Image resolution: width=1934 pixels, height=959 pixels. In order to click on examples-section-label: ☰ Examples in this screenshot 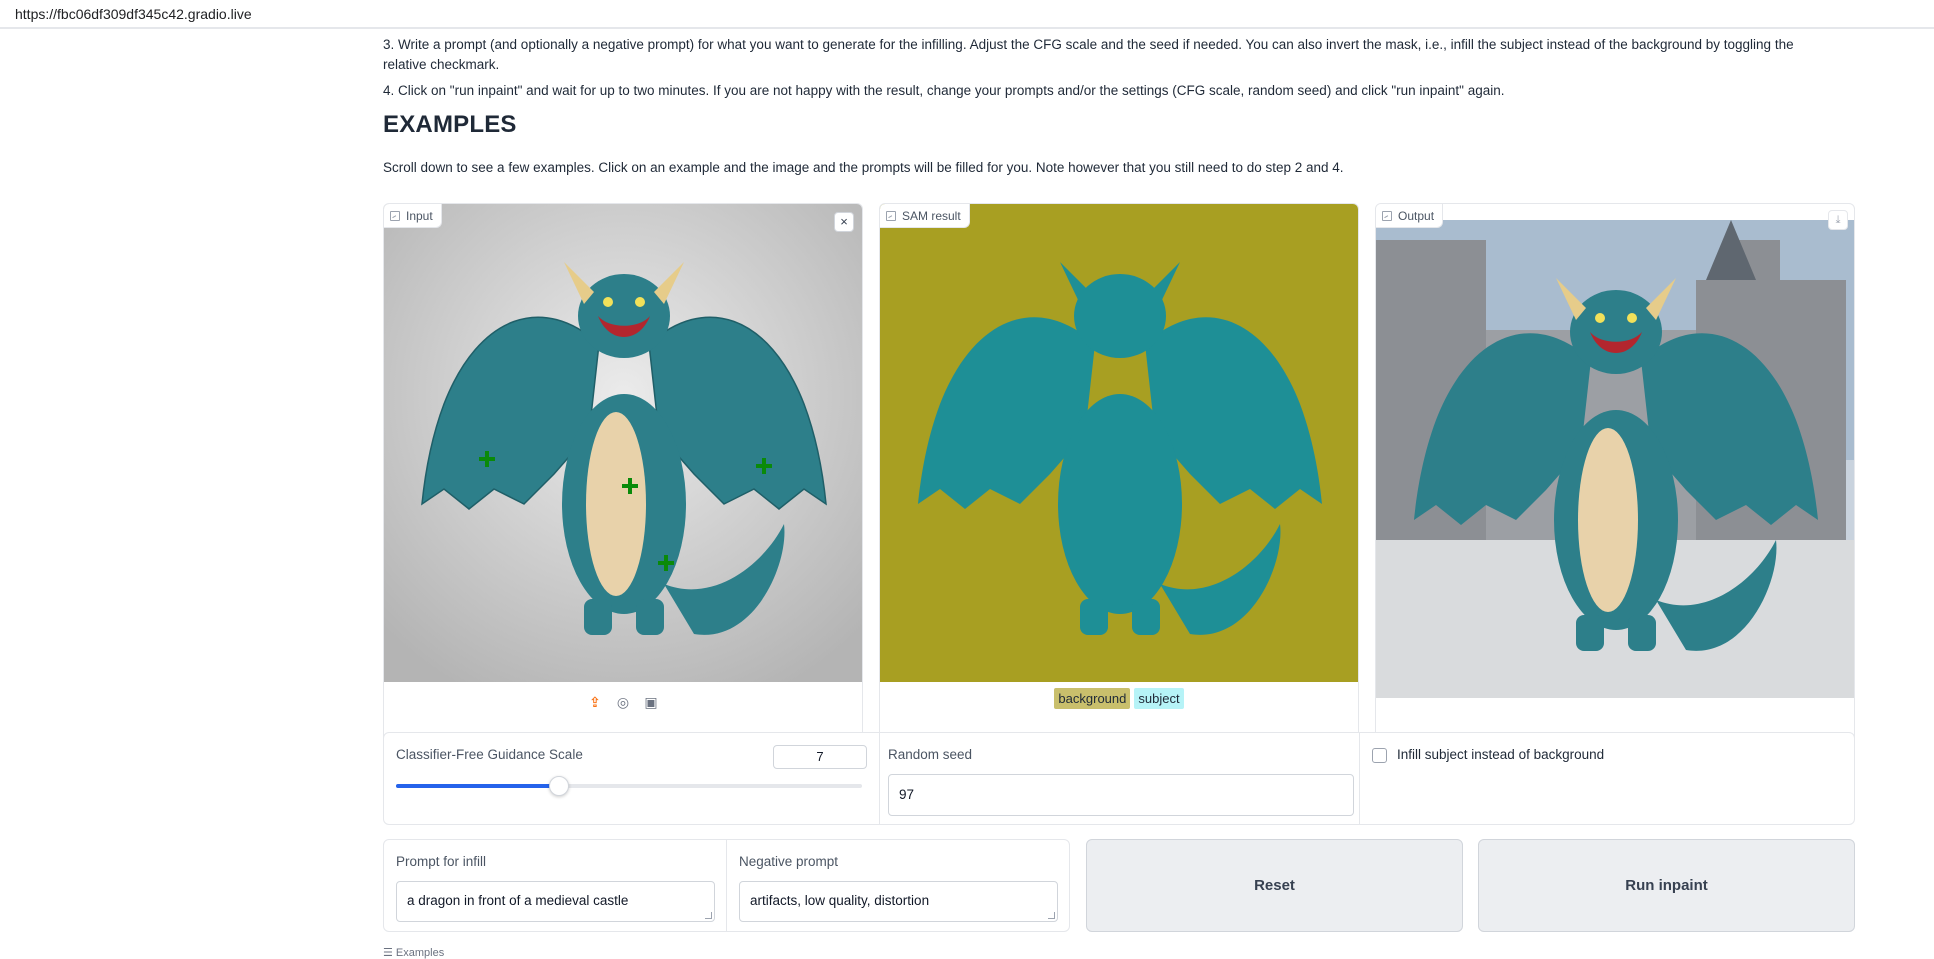, I will do `click(413, 952)`.